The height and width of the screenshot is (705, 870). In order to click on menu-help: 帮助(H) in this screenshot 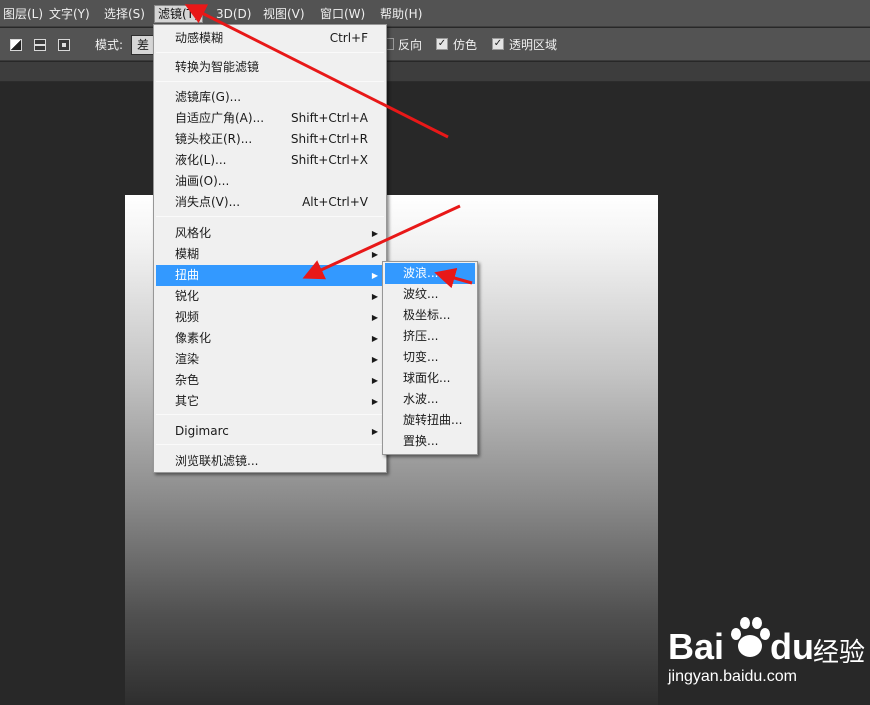, I will do `click(401, 14)`.